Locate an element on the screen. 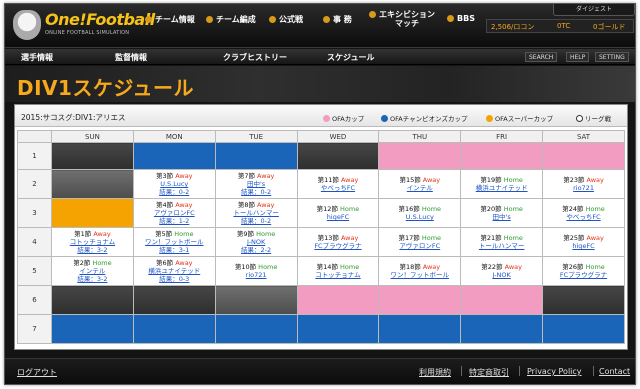 The height and width of the screenshot is (389, 640). page-title: DIV1スケジュール is located at coordinates (106, 88).